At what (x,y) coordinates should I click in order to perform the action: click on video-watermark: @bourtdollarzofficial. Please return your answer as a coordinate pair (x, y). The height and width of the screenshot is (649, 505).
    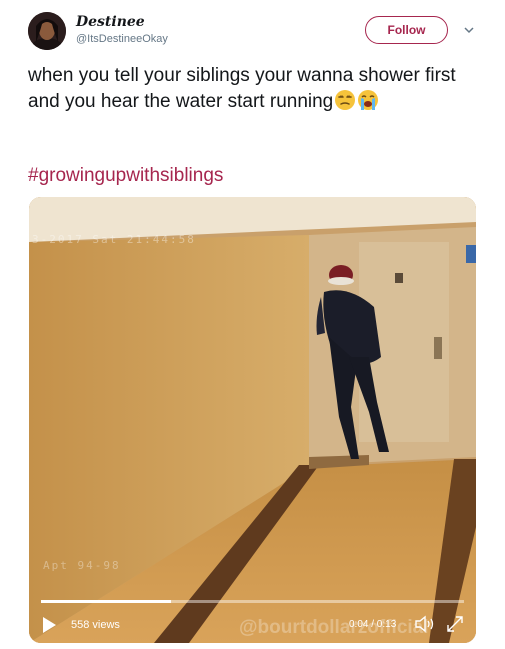
    Looking at the image, I should click on (334, 627).